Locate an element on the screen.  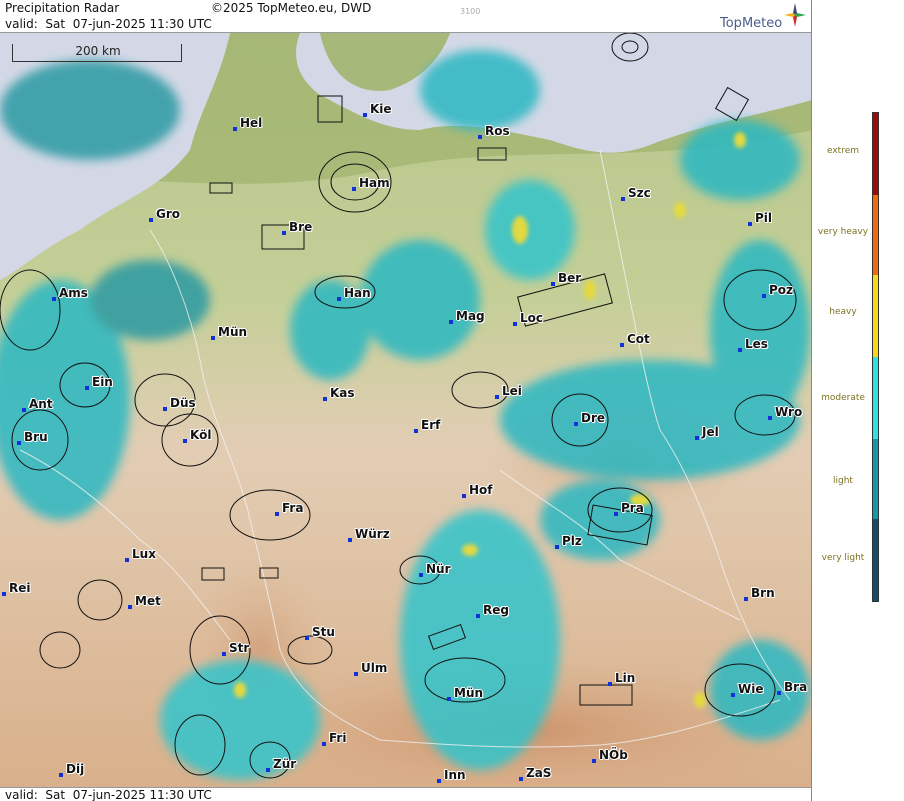
city-label: Kie is located at coordinates (381, 109).